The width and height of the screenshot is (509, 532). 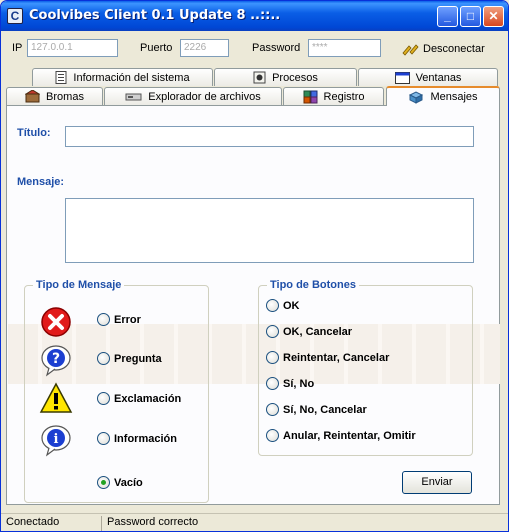 I want to click on disconnect-icon, so click(x=410, y=50).